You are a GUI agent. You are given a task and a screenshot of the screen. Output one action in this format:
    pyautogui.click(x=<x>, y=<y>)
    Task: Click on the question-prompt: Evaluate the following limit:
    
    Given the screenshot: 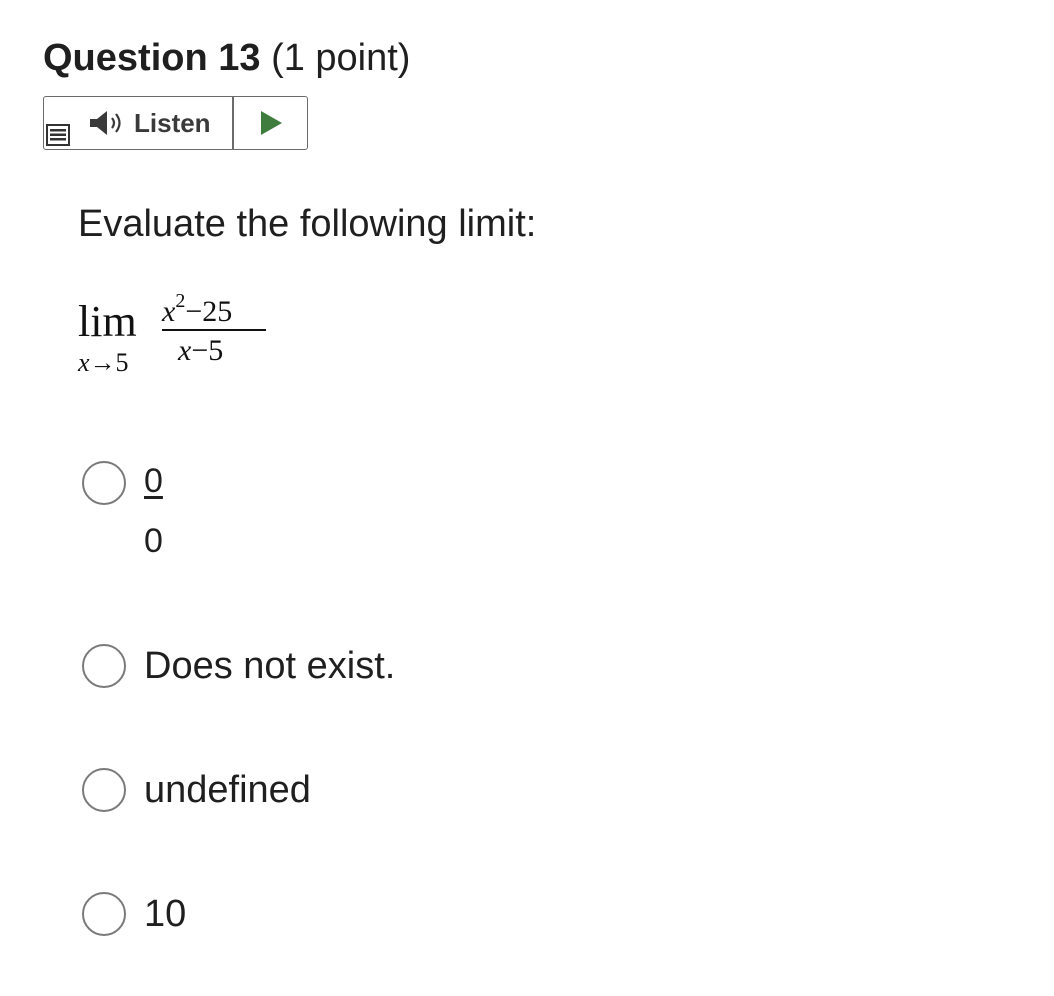 What is the action you would take?
    pyautogui.click(x=307, y=224)
    